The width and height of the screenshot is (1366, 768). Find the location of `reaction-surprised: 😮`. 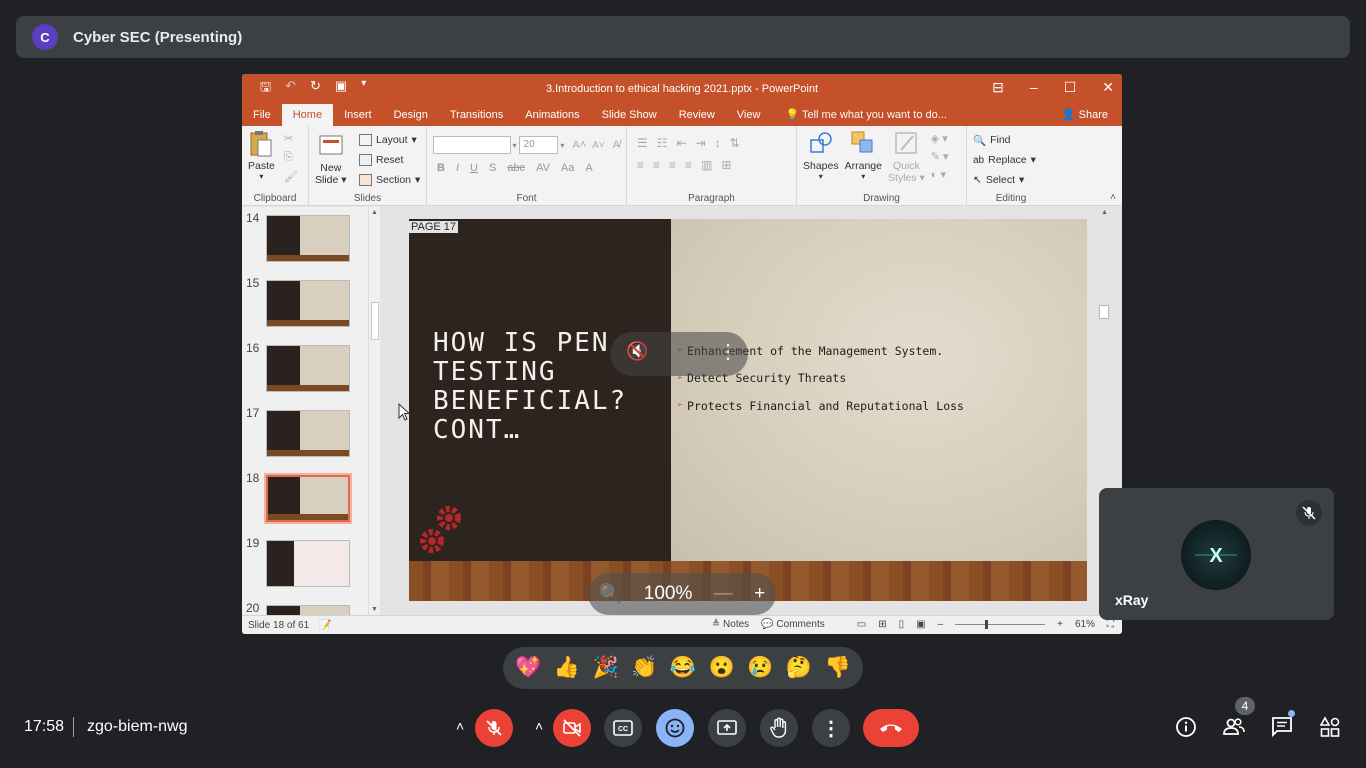

reaction-surprised: 😮 is located at coordinates (722, 668).